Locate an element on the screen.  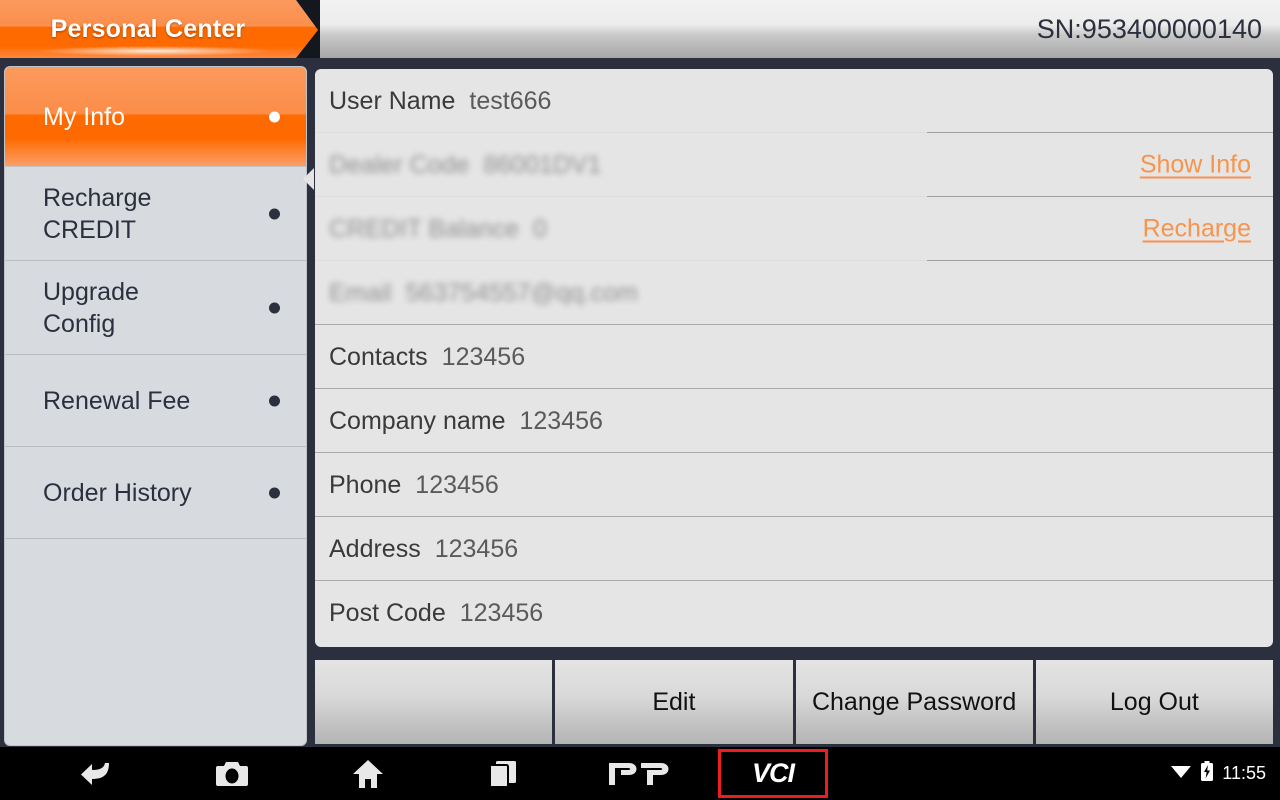
info-row-address: Address 123456 is located at coordinates (794, 549).